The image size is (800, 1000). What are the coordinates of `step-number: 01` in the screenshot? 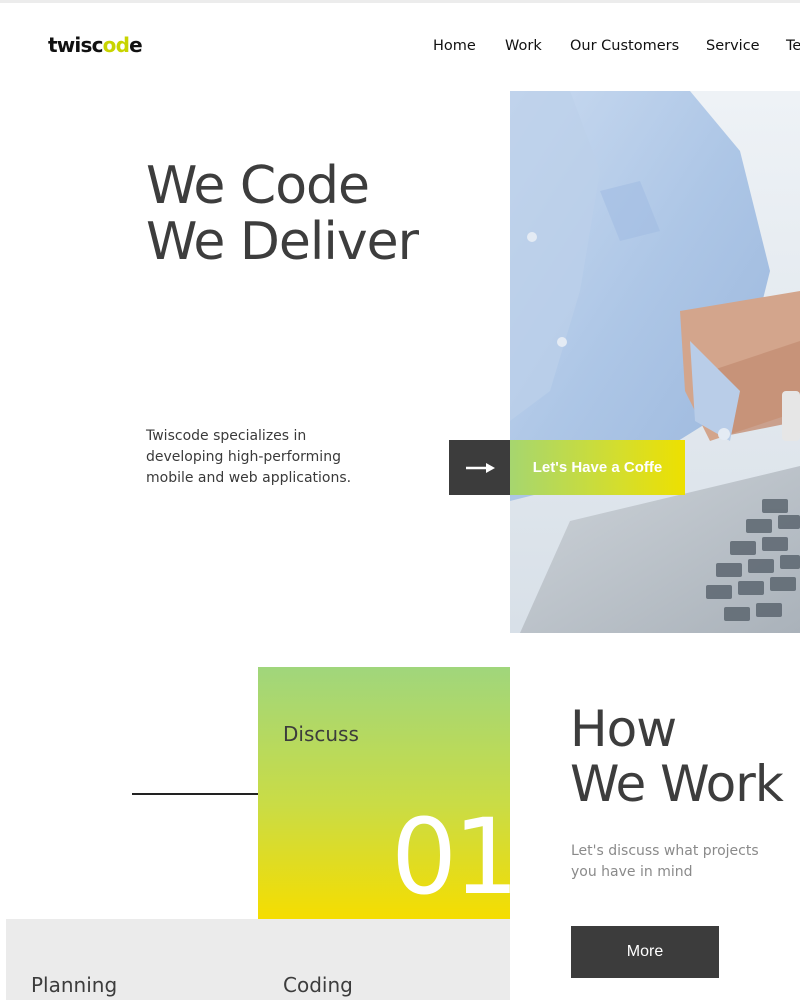 It's located at (450, 857).